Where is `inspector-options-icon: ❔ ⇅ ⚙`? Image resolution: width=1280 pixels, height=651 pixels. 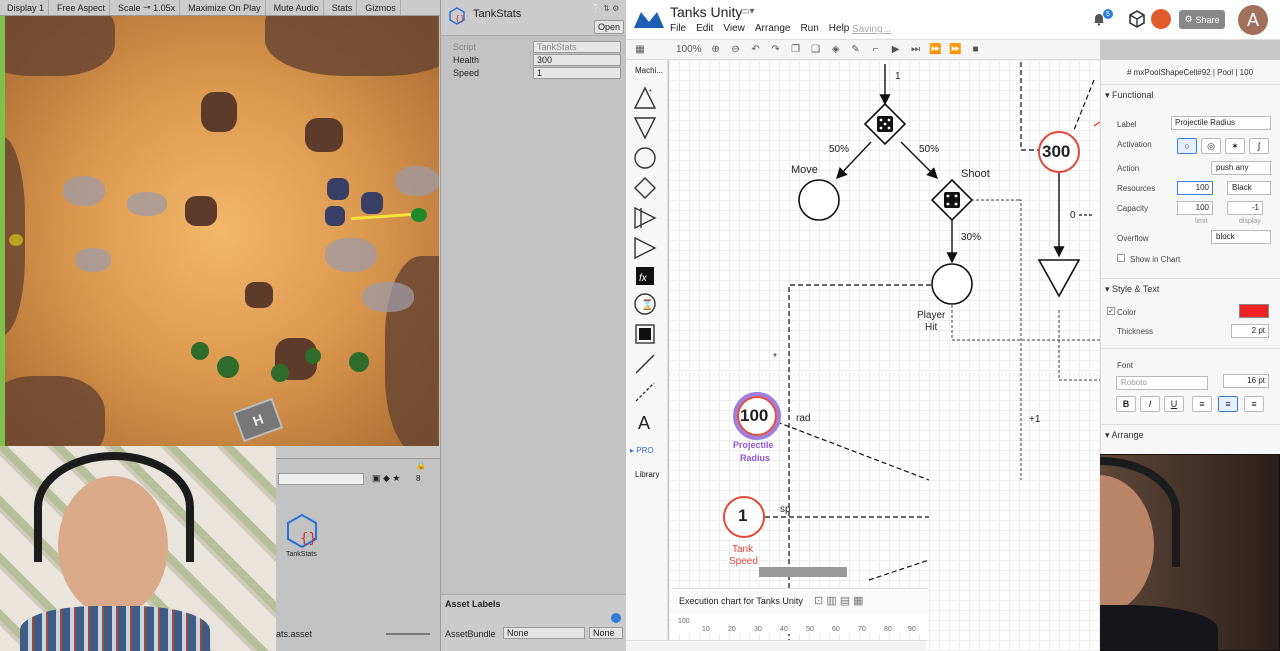 inspector-options-icon: ❔ ⇅ ⚙ is located at coordinates (605, 8).